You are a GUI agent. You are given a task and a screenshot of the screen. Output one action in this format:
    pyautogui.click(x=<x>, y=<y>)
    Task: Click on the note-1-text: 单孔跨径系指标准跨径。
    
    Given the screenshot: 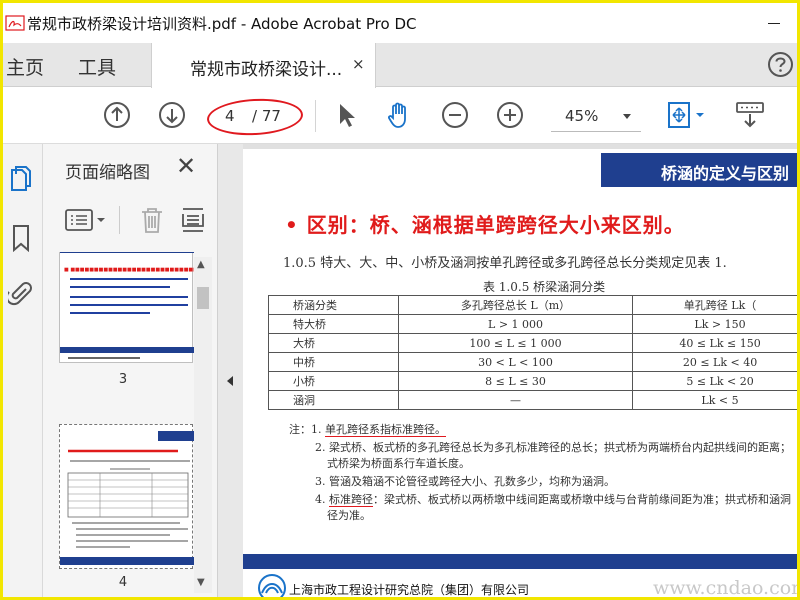 What is the action you would take?
    pyautogui.click(x=385, y=430)
    